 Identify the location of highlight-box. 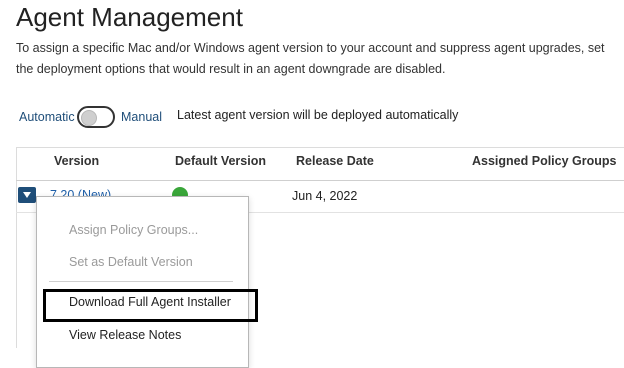
(150, 305).